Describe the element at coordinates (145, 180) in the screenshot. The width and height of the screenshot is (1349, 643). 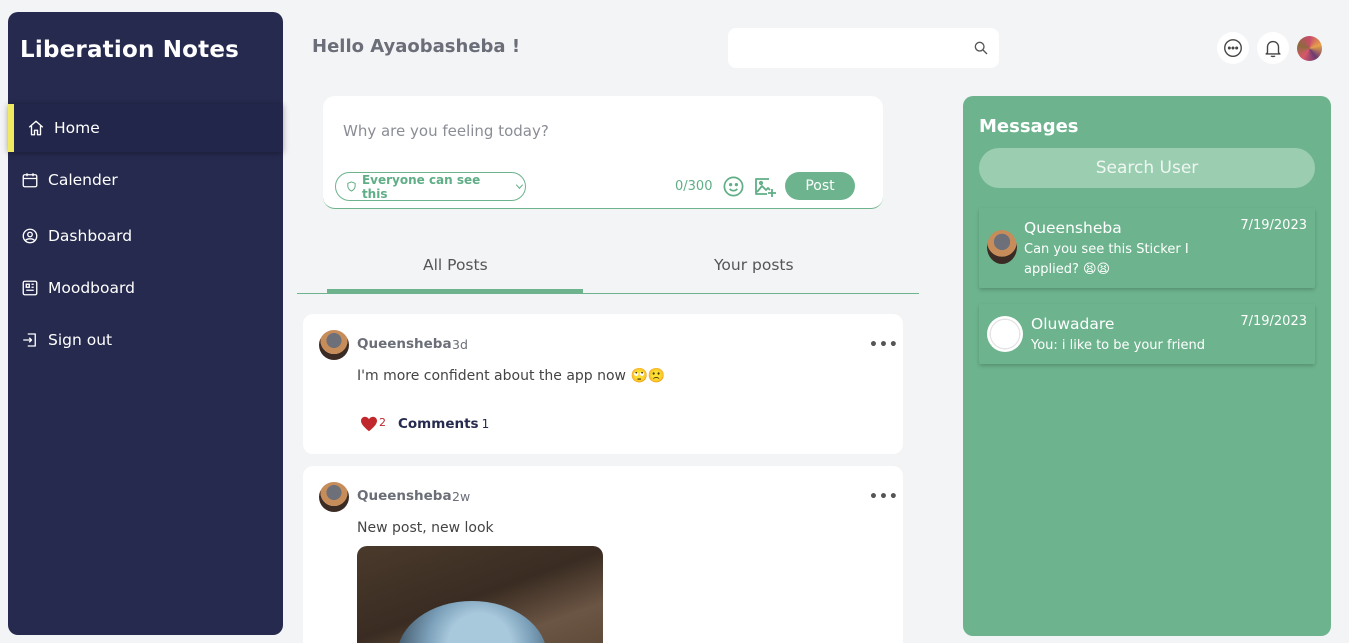
I see `sidebar-item-calender: Calender` at that location.